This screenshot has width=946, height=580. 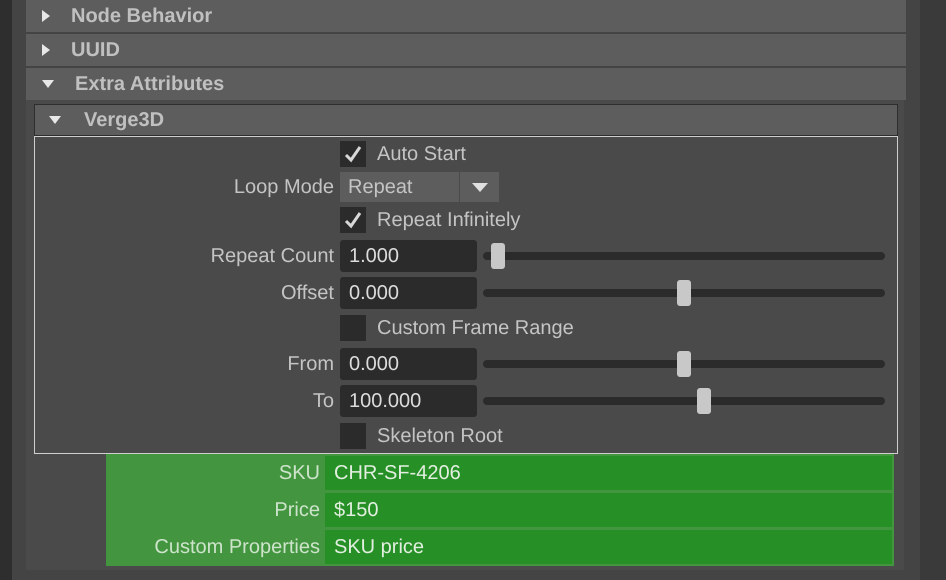 I want to click on field-label: Offset, so click(x=307, y=293).